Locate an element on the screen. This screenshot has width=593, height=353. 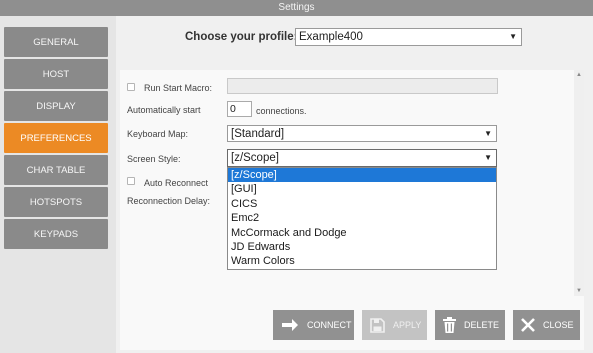
keyboard-map-value: [Standard] is located at coordinates (258, 134).